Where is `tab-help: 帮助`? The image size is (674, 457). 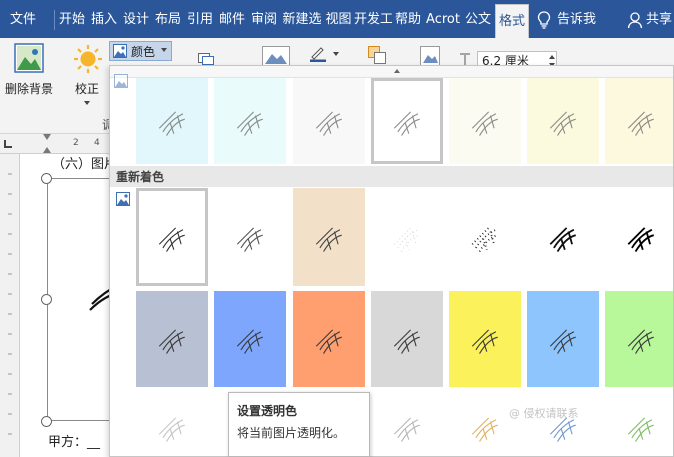 tab-help: 帮助 is located at coordinates (408, 19).